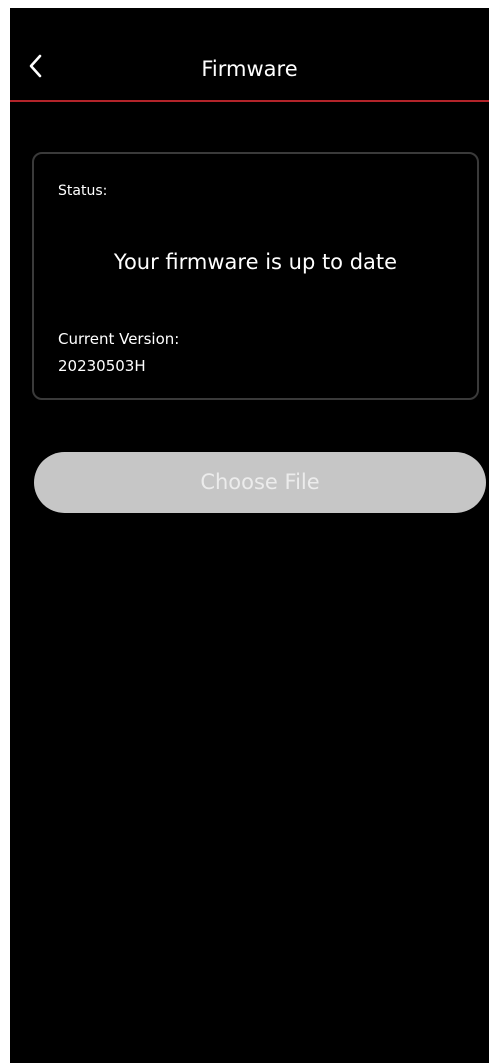 This screenshot has height=1063, width=489. What do you see at coordinates (83, 191) in the screenshot?
I see `status-label: Status:` at bounding box center [83, 191].